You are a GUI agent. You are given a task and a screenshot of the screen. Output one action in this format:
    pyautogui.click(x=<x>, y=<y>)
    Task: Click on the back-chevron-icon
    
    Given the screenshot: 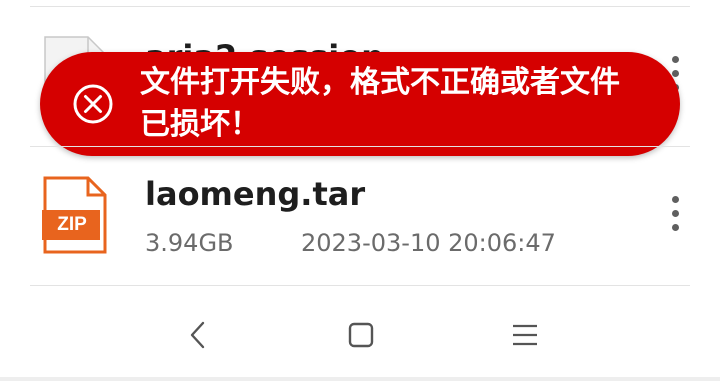 What is the action you would take?
    pyautogui.click(x=198, y=335)
    